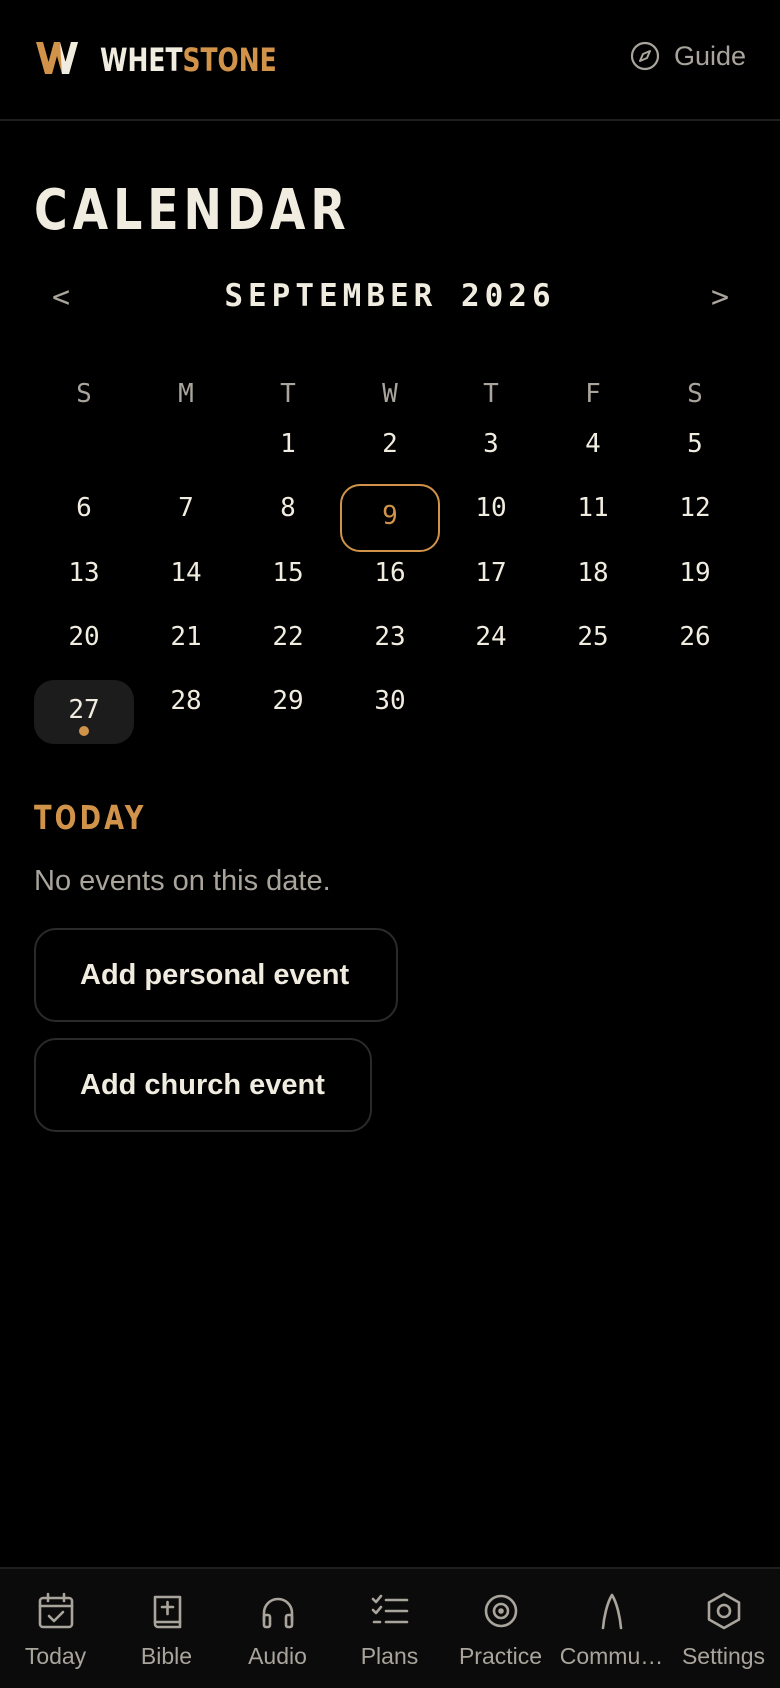 Image resolution: width=780 pixels, height=1688 pixels. I want to click on tab-audio: Audio, so click(277, 1628).